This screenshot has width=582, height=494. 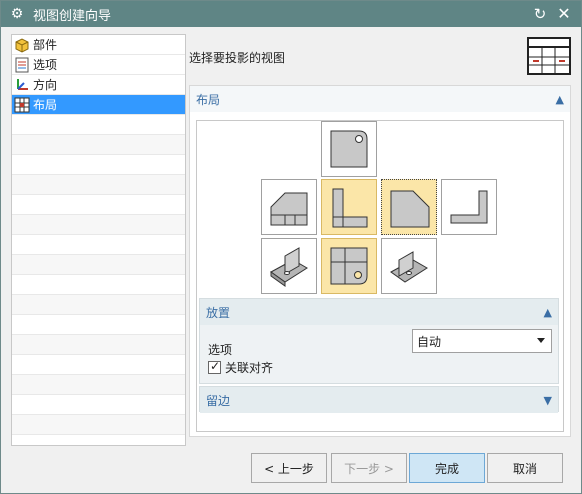 I want to click on chevron-down-icon: ▼, so click(x=547, y=400).